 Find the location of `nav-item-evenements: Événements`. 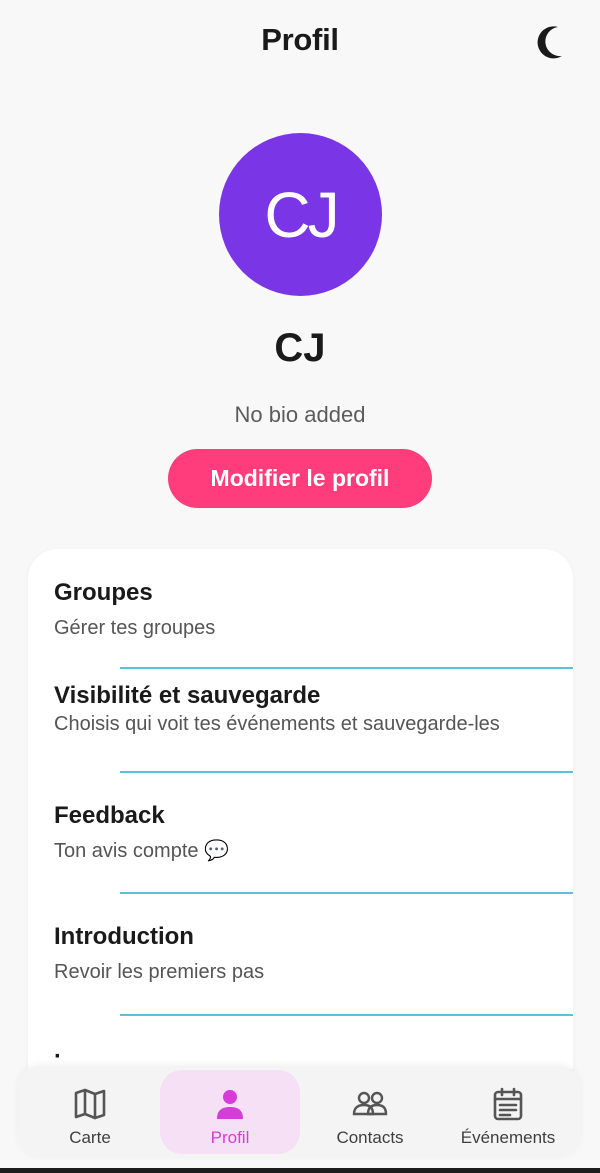

nav-item-evenements: Événements is located at coordinates (508, 1112).